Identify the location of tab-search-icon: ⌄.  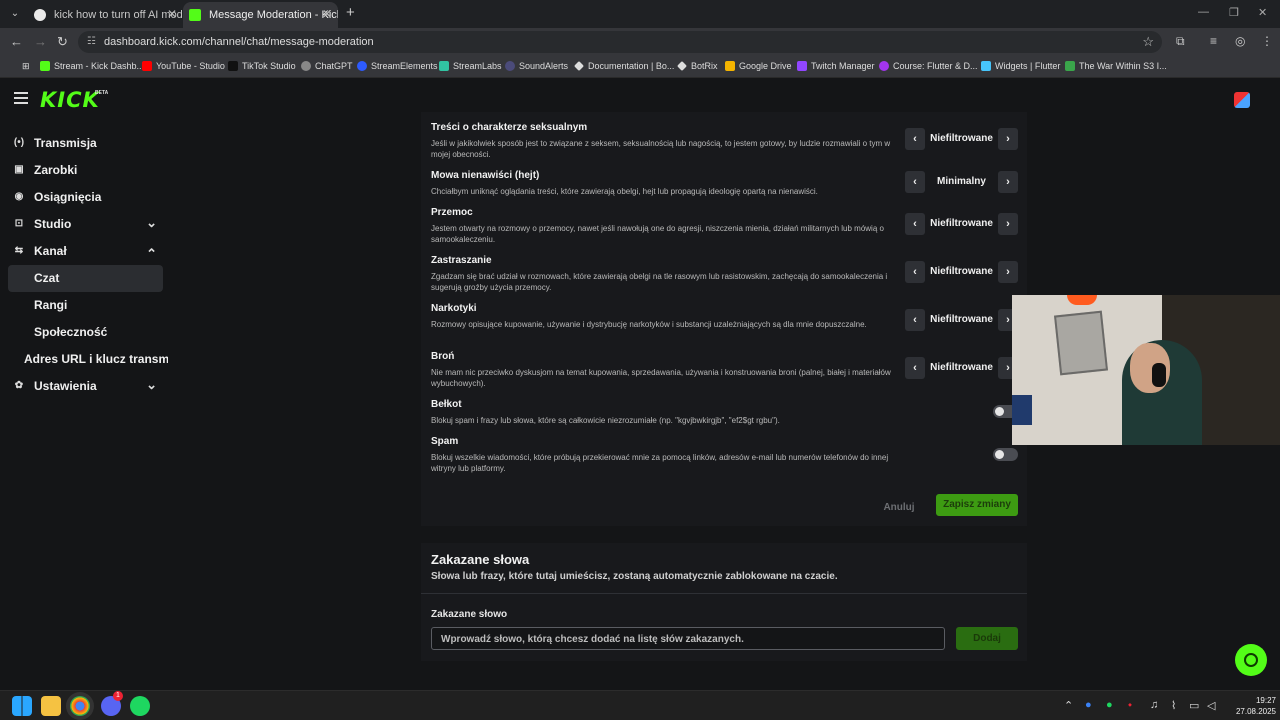
(15, 14).